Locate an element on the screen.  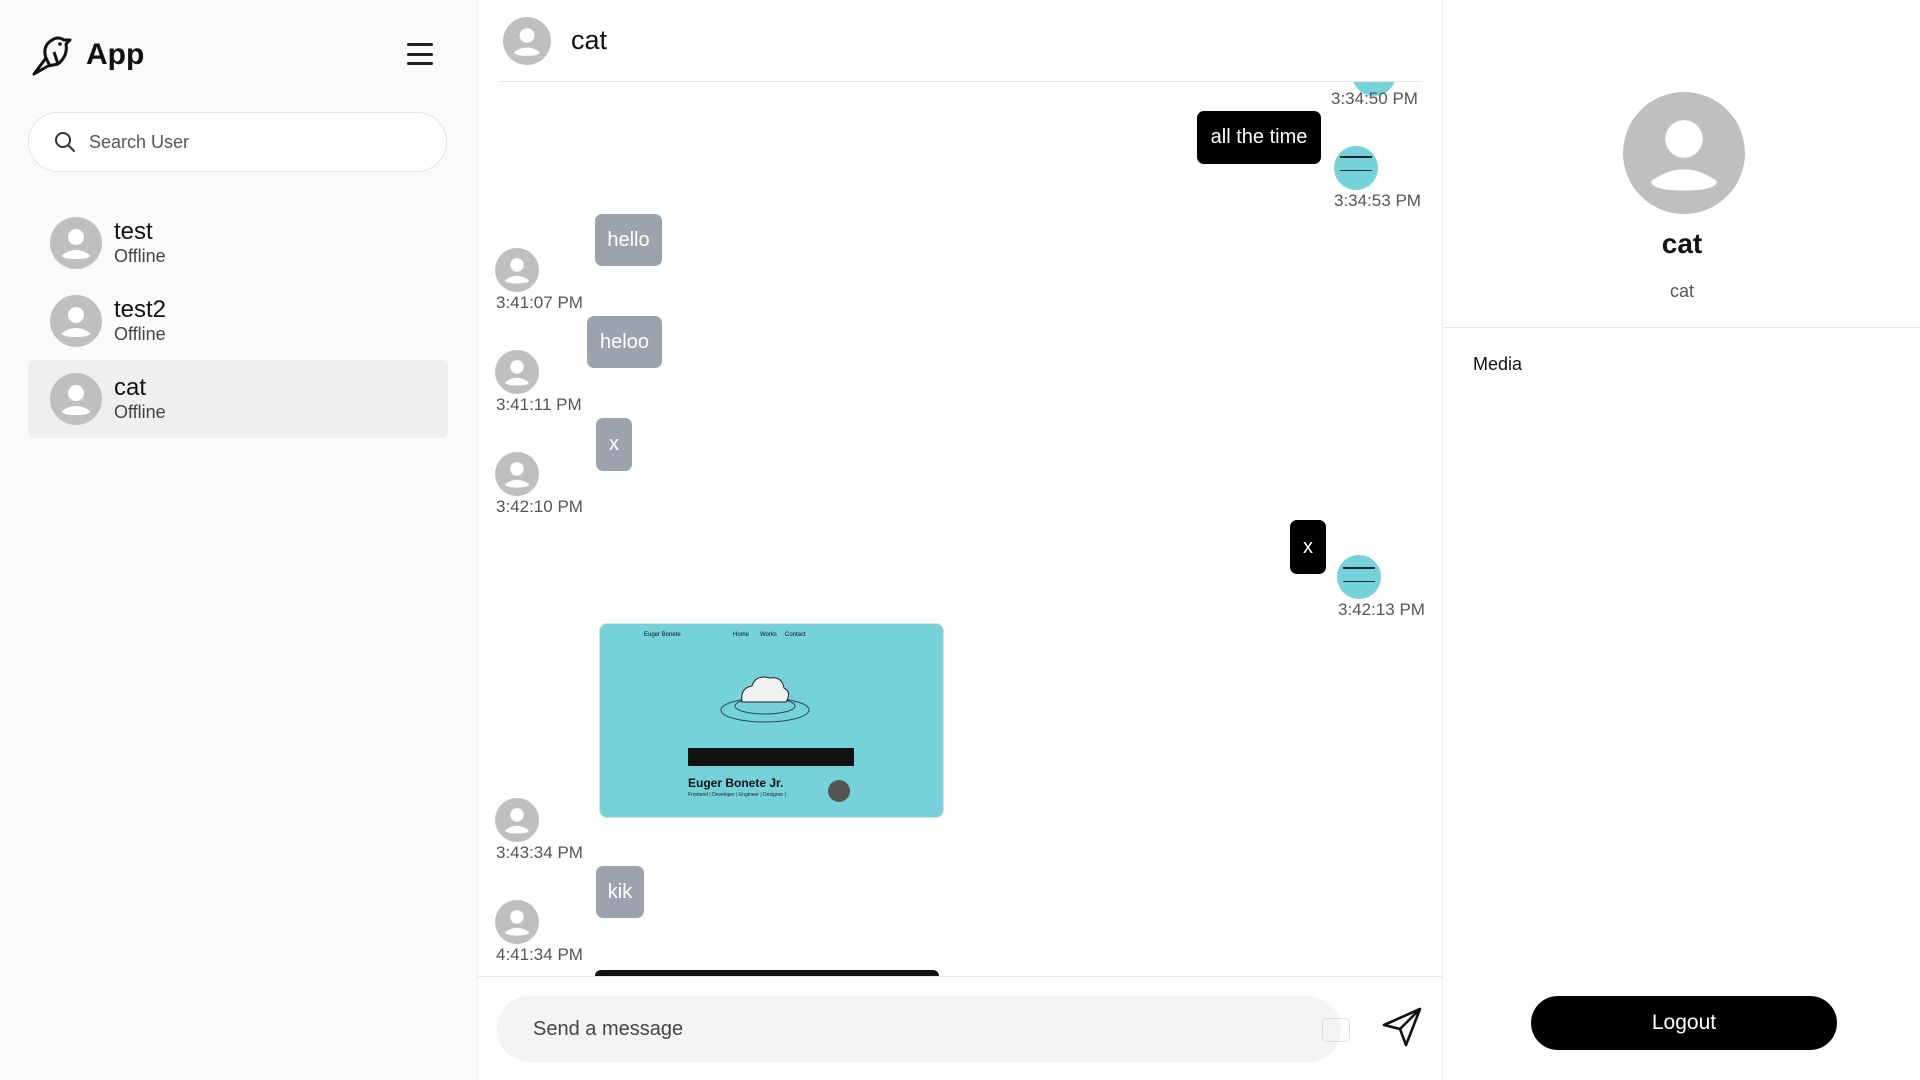
profile-name: cat is located at coordinates (1682, 243).